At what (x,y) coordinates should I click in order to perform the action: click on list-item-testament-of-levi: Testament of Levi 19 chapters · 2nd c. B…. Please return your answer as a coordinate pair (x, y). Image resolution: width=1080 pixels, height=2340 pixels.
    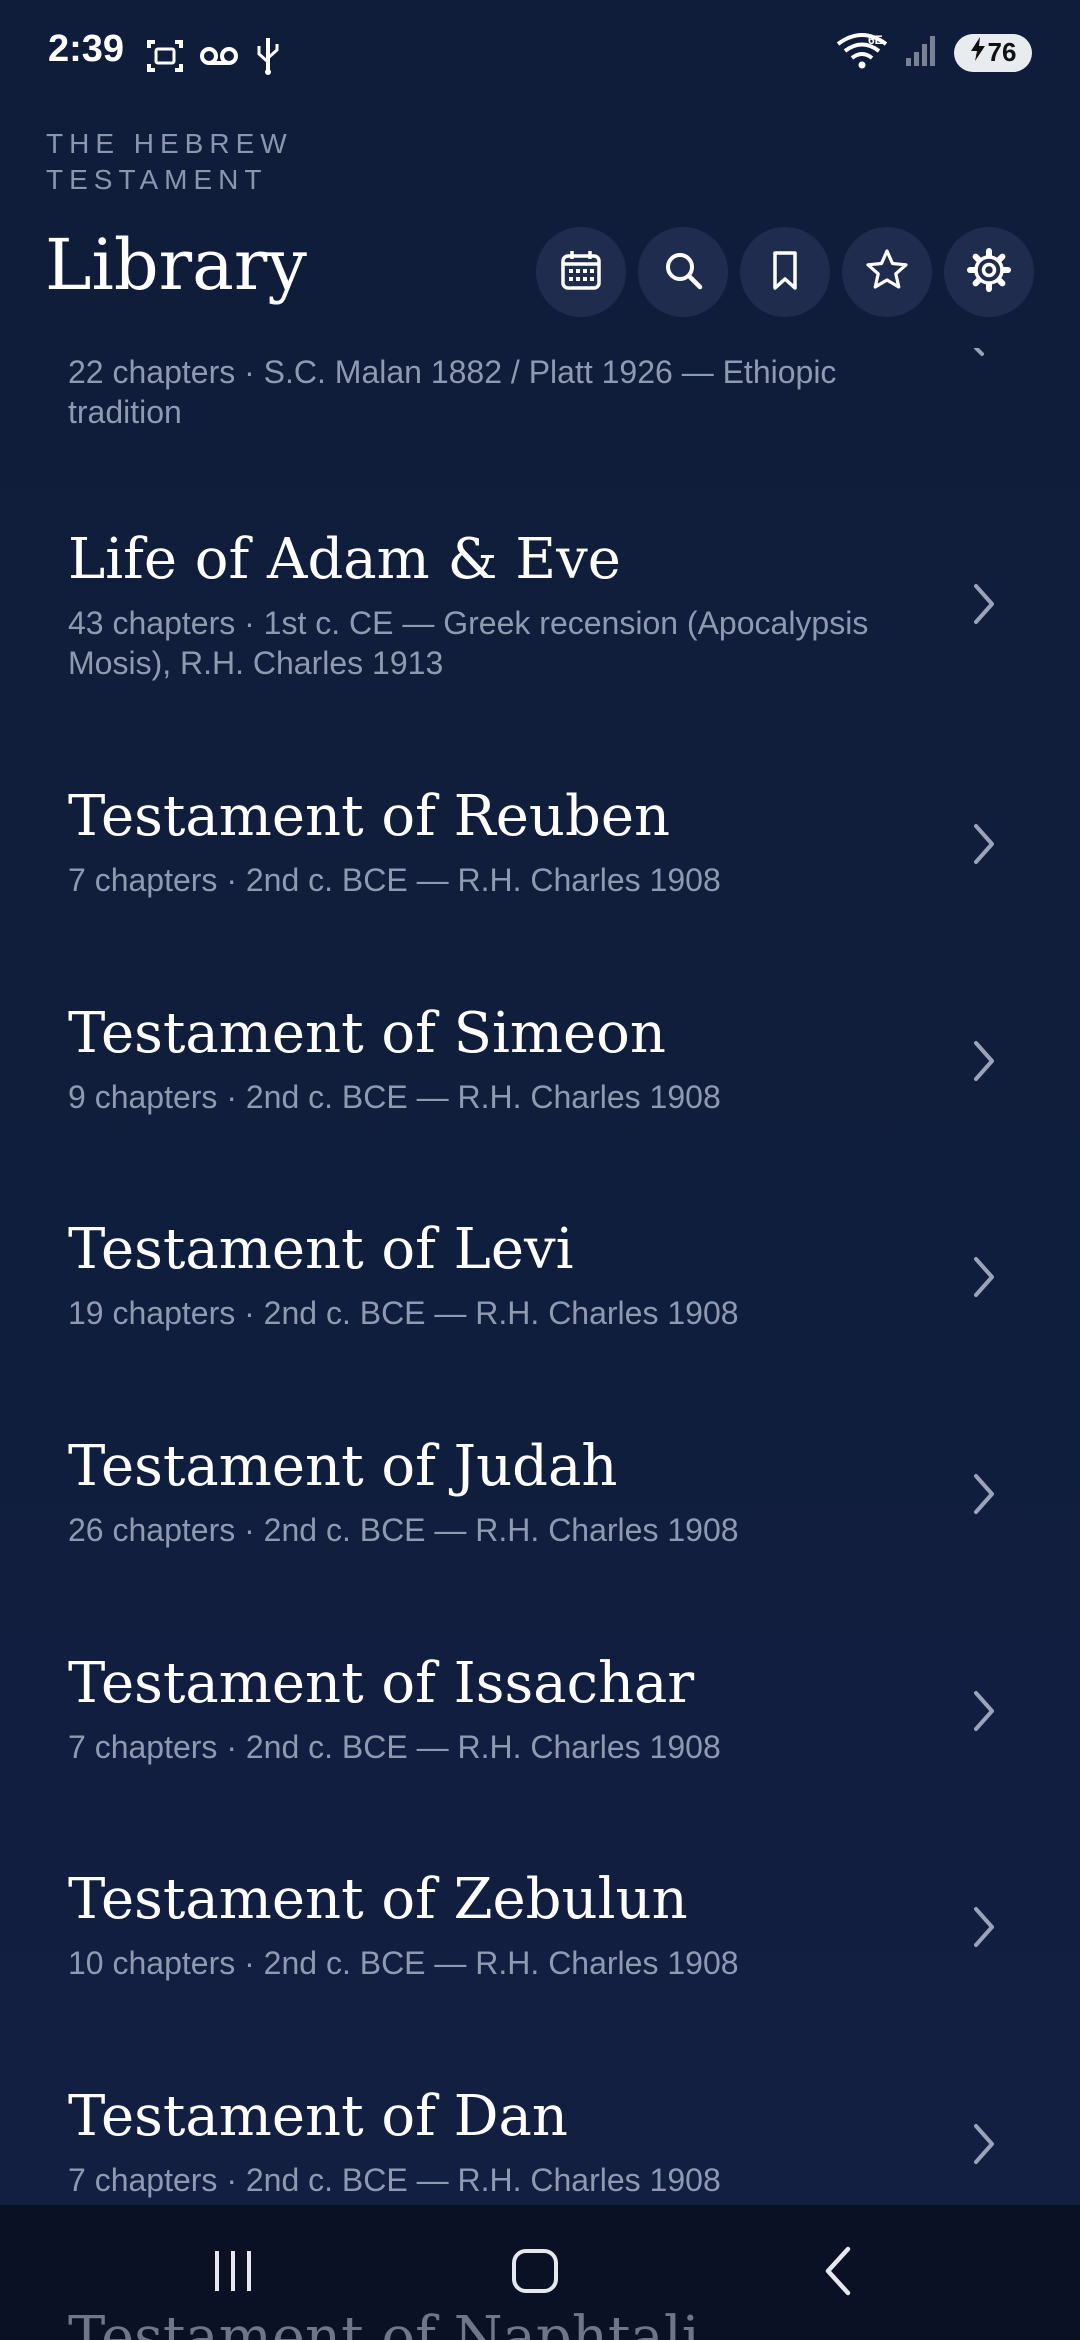
    Looking at the image, I should click on (540, 1315).